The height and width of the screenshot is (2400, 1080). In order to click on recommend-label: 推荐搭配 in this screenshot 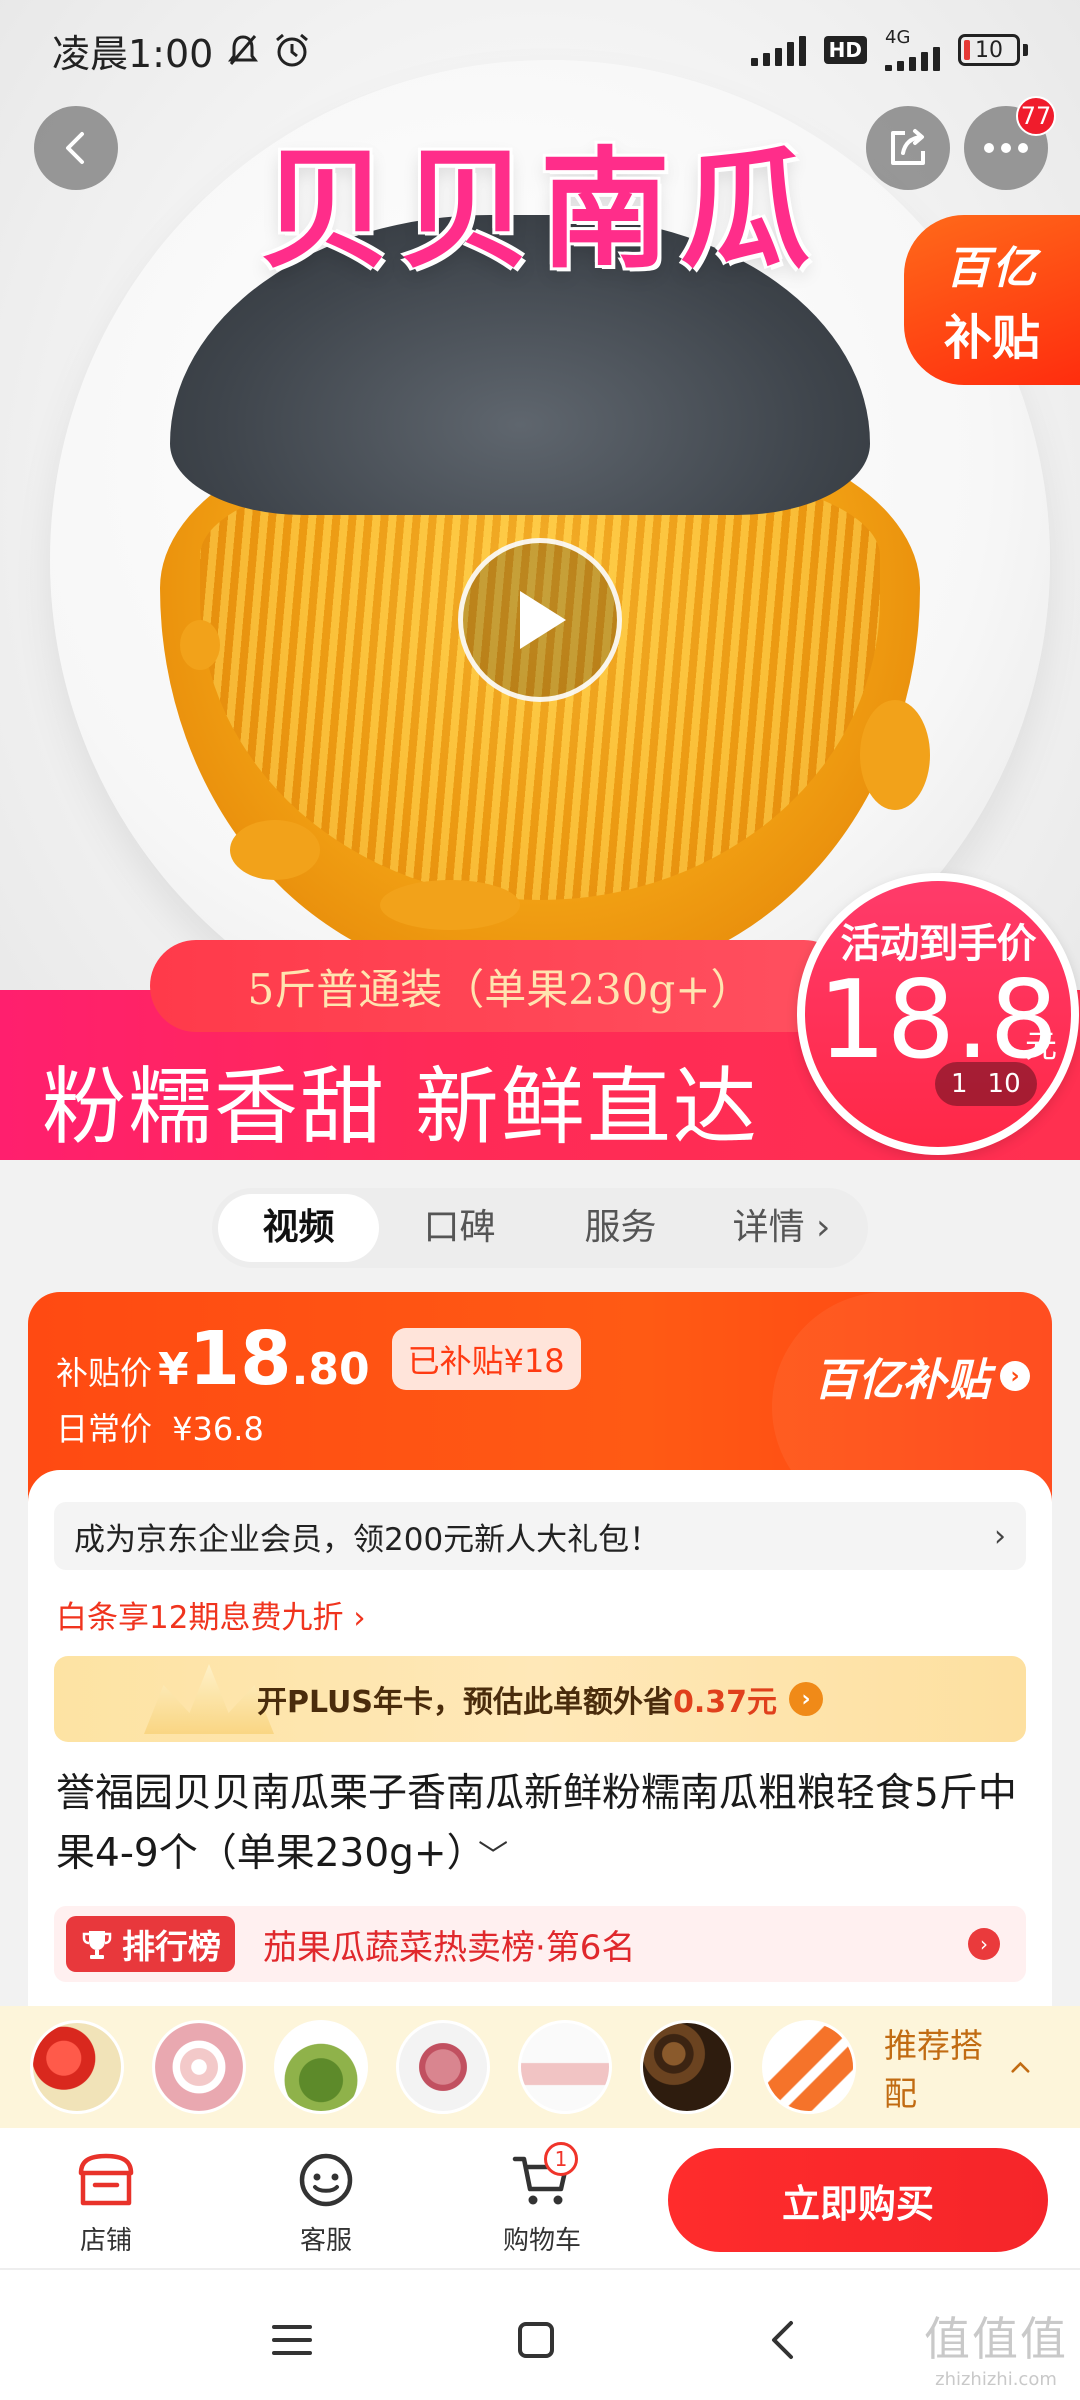, I will do `click(933, 2069)`.